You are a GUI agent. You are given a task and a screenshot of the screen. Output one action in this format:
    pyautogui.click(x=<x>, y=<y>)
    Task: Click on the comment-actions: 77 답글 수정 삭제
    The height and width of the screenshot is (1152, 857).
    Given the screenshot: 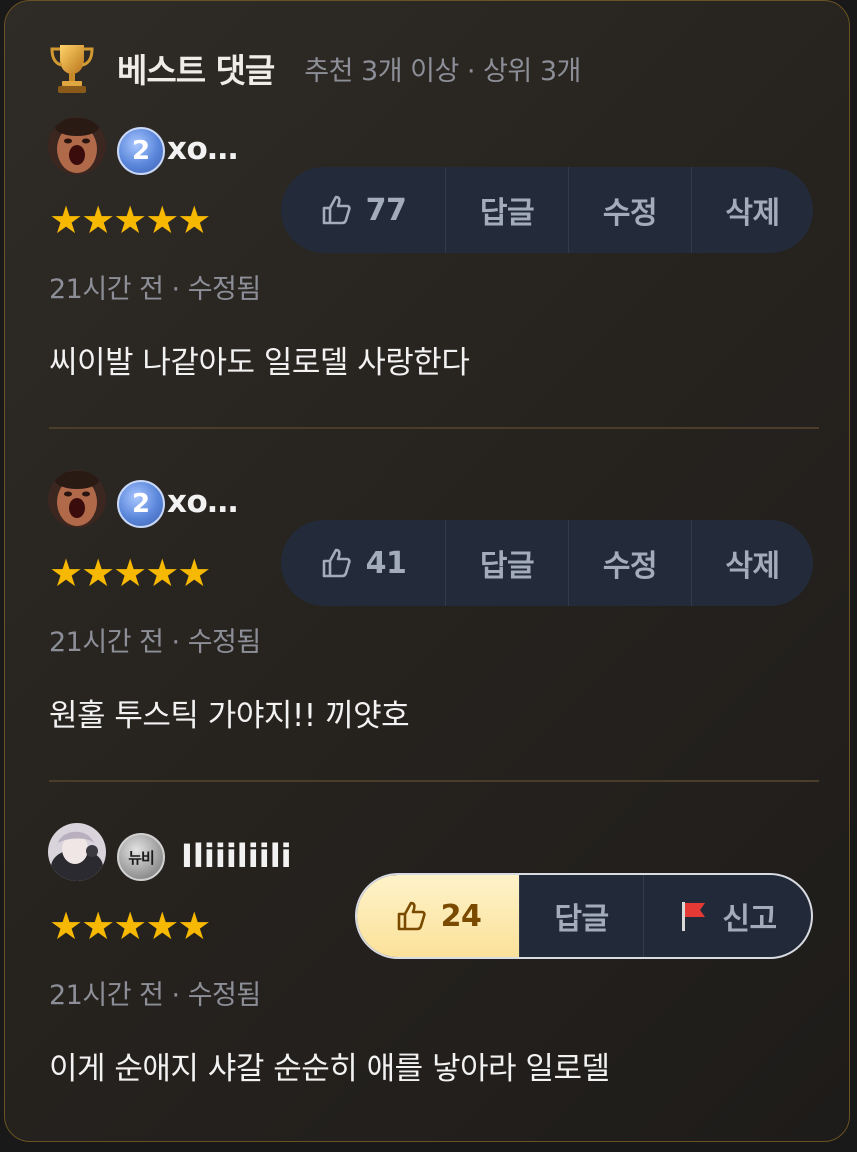 What is the action you would take?
    pyautogui.click(x=547, y=210)
    